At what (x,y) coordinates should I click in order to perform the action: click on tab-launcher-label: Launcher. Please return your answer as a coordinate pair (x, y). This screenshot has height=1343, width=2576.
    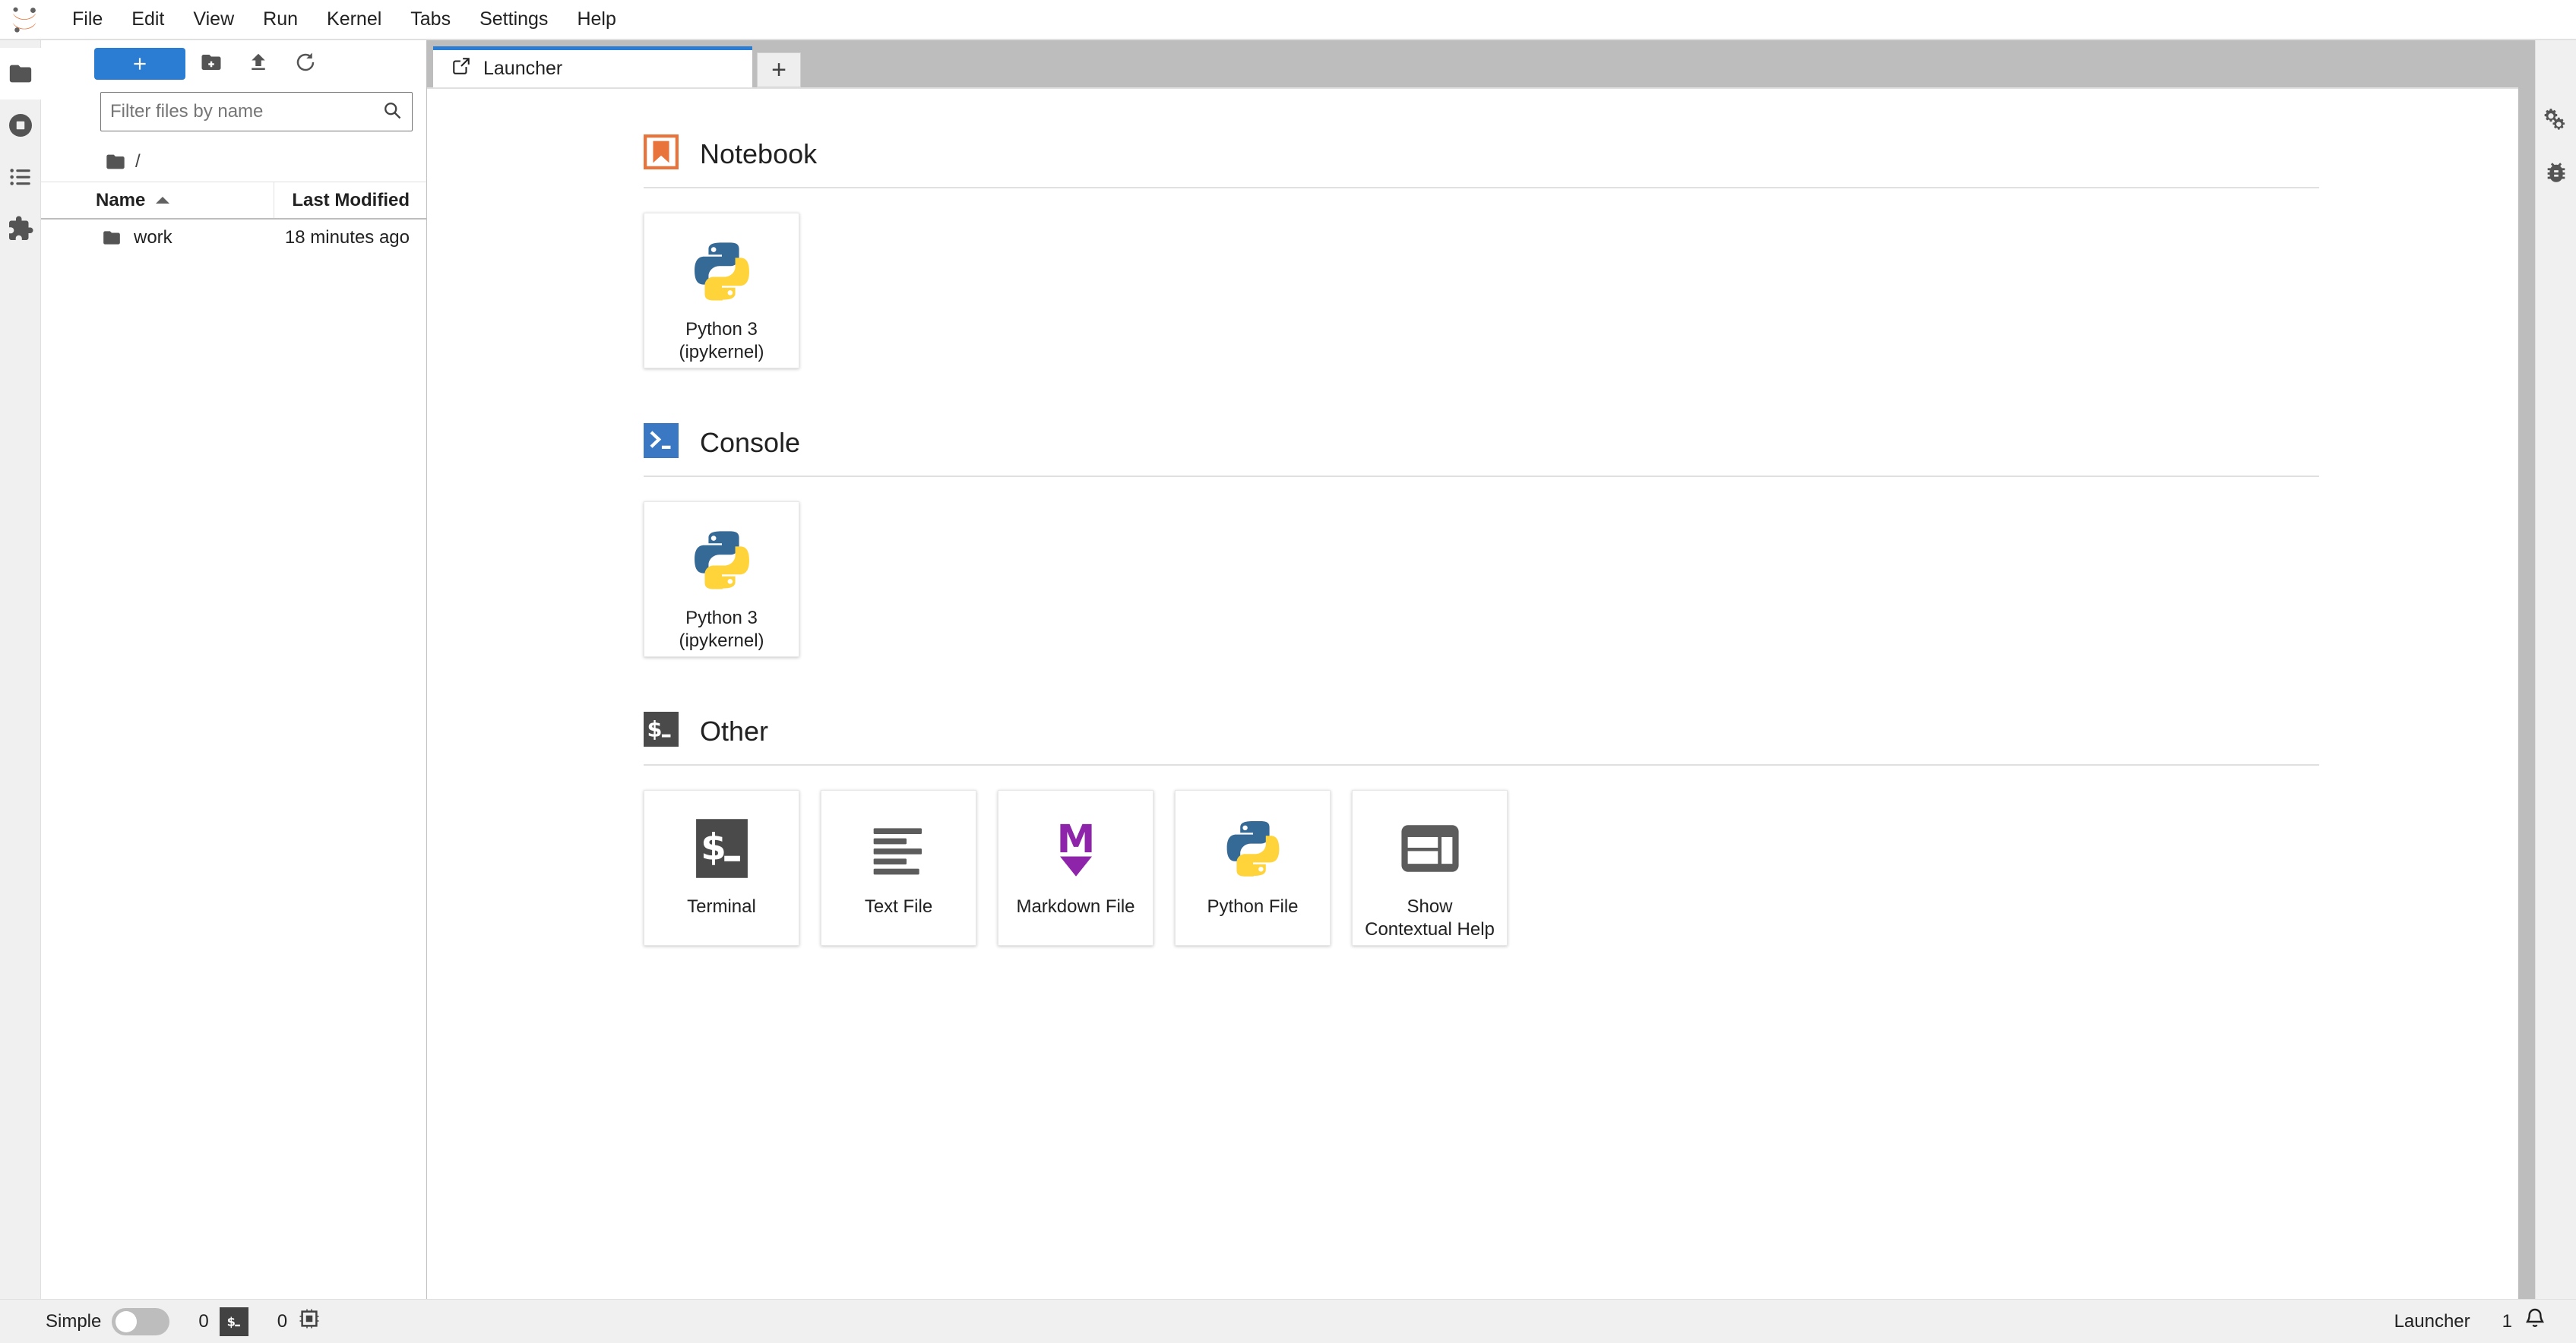
    Looking at the image, I should click on (523, 68).